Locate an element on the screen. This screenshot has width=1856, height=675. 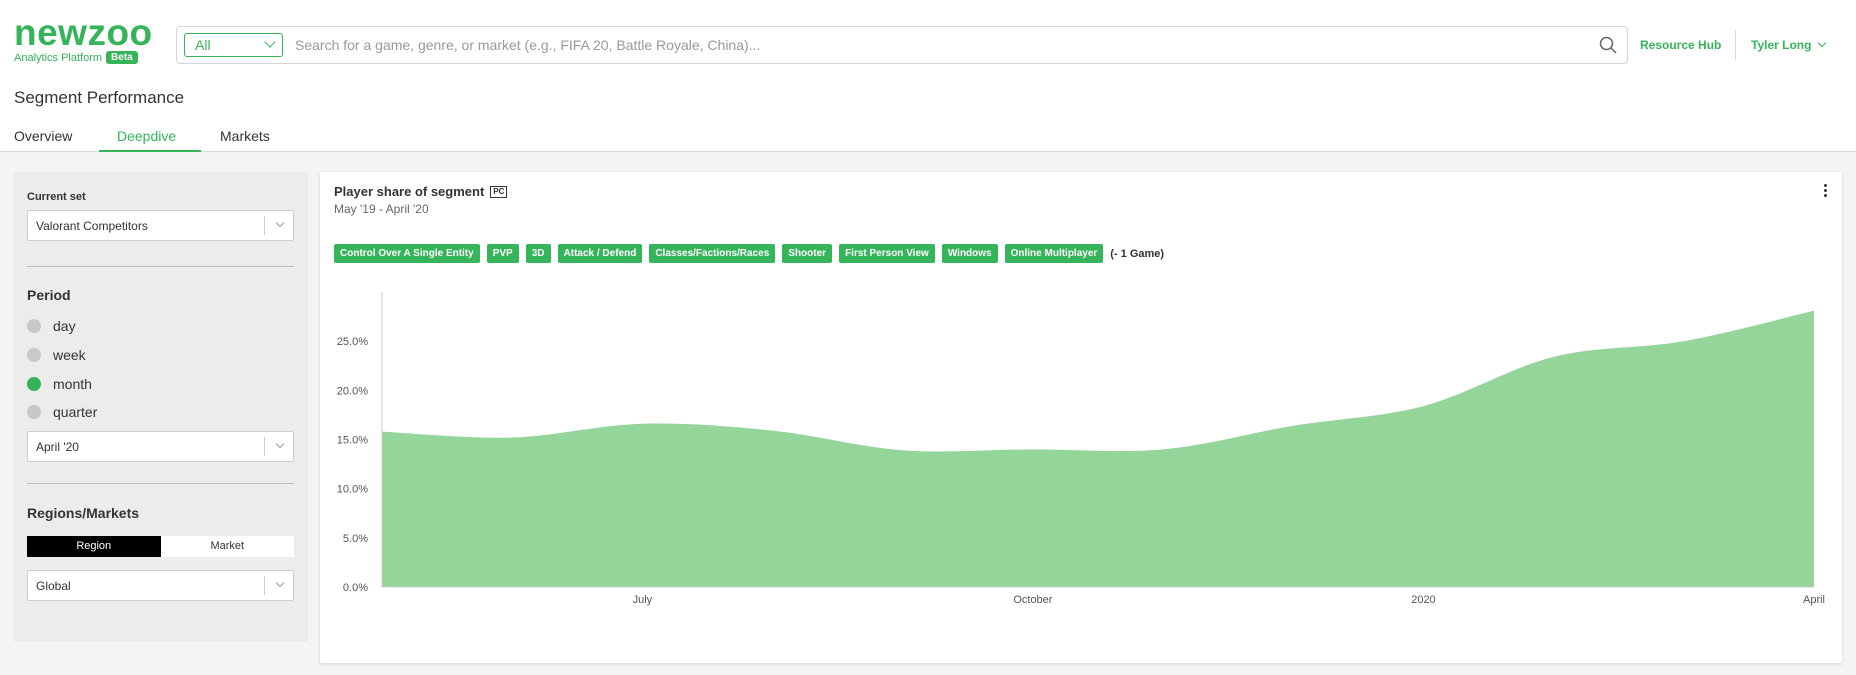
tab-markets: Markets is located at coordinates (245, 136).